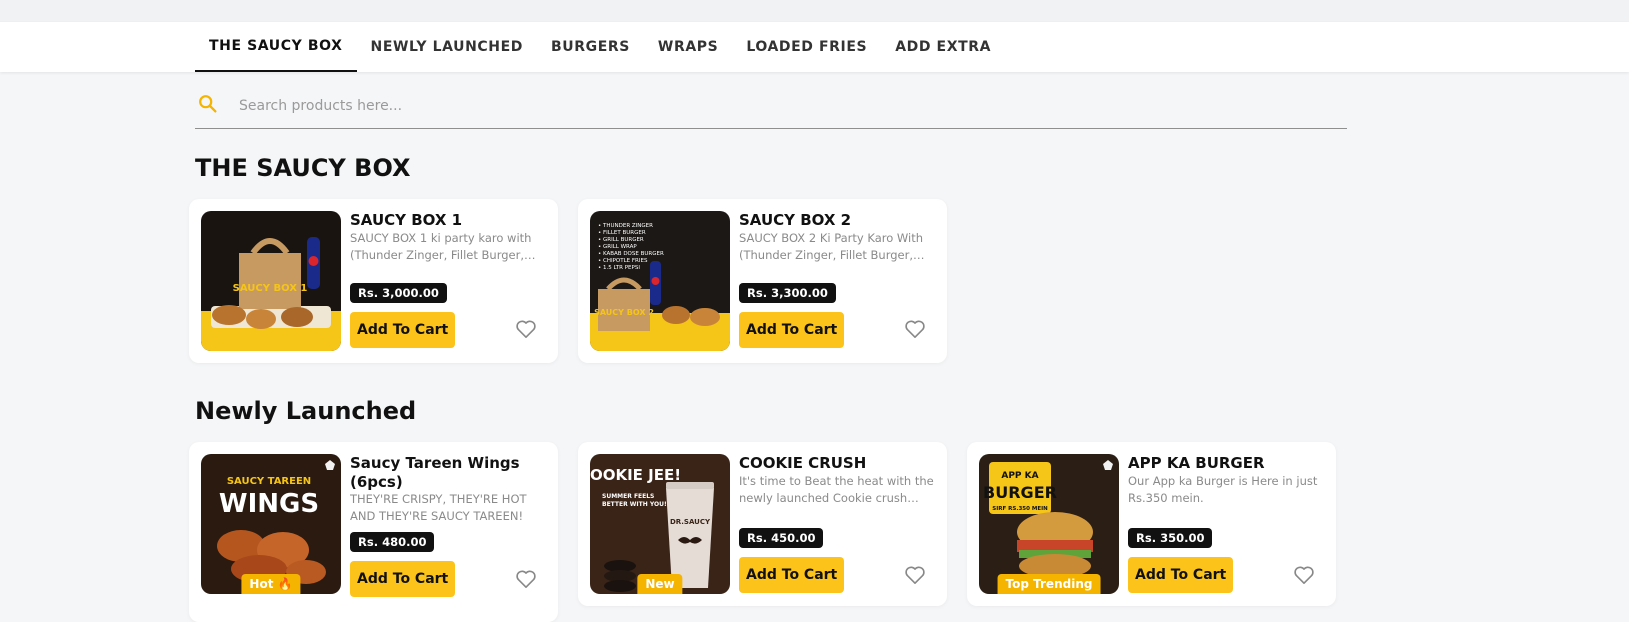 The image size is (1629, 622). Describe the element at coordinates (1020, 492) in the screenshot. I see `svg-text: BURGER` at that location.